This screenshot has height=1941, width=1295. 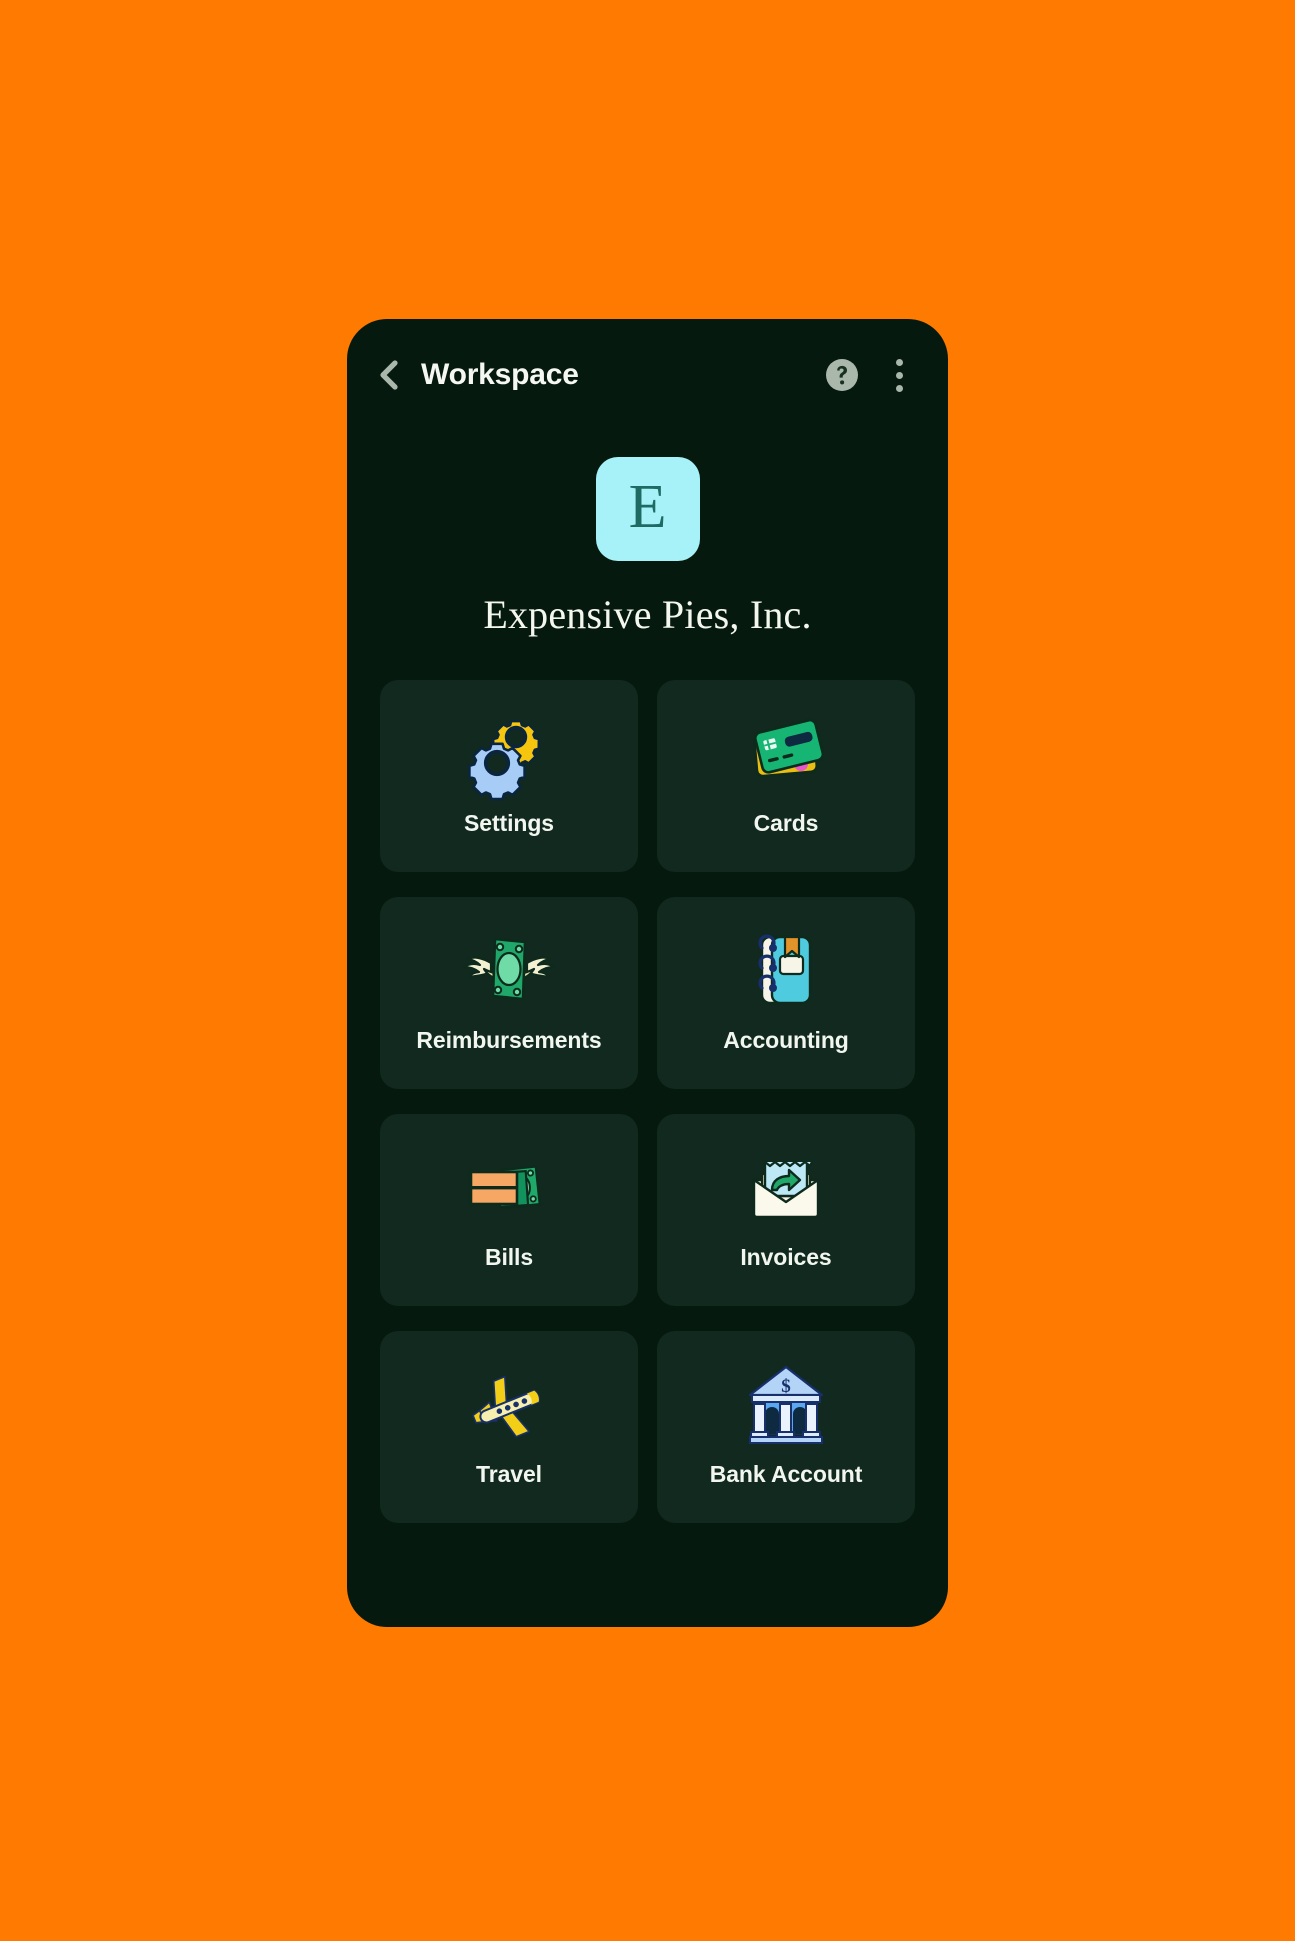 I want to click on tile-label: Accounting, so click(x=786, y=1040).